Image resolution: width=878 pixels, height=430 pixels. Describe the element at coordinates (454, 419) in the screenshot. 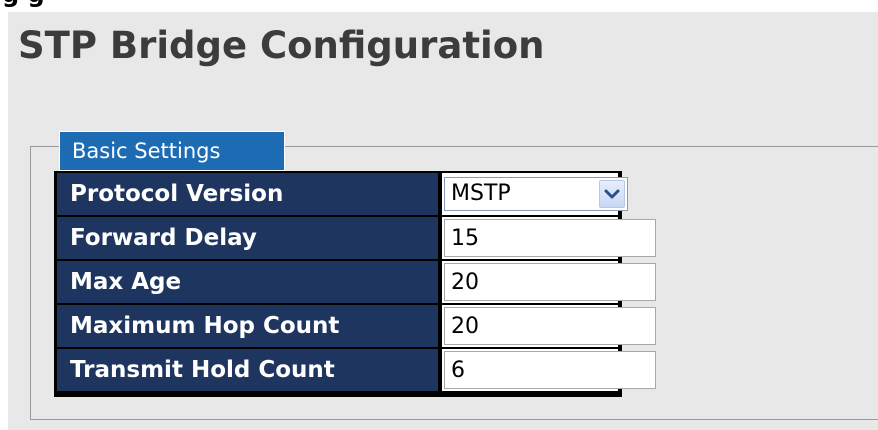

I see `fieldset-border-bottom` at that location.